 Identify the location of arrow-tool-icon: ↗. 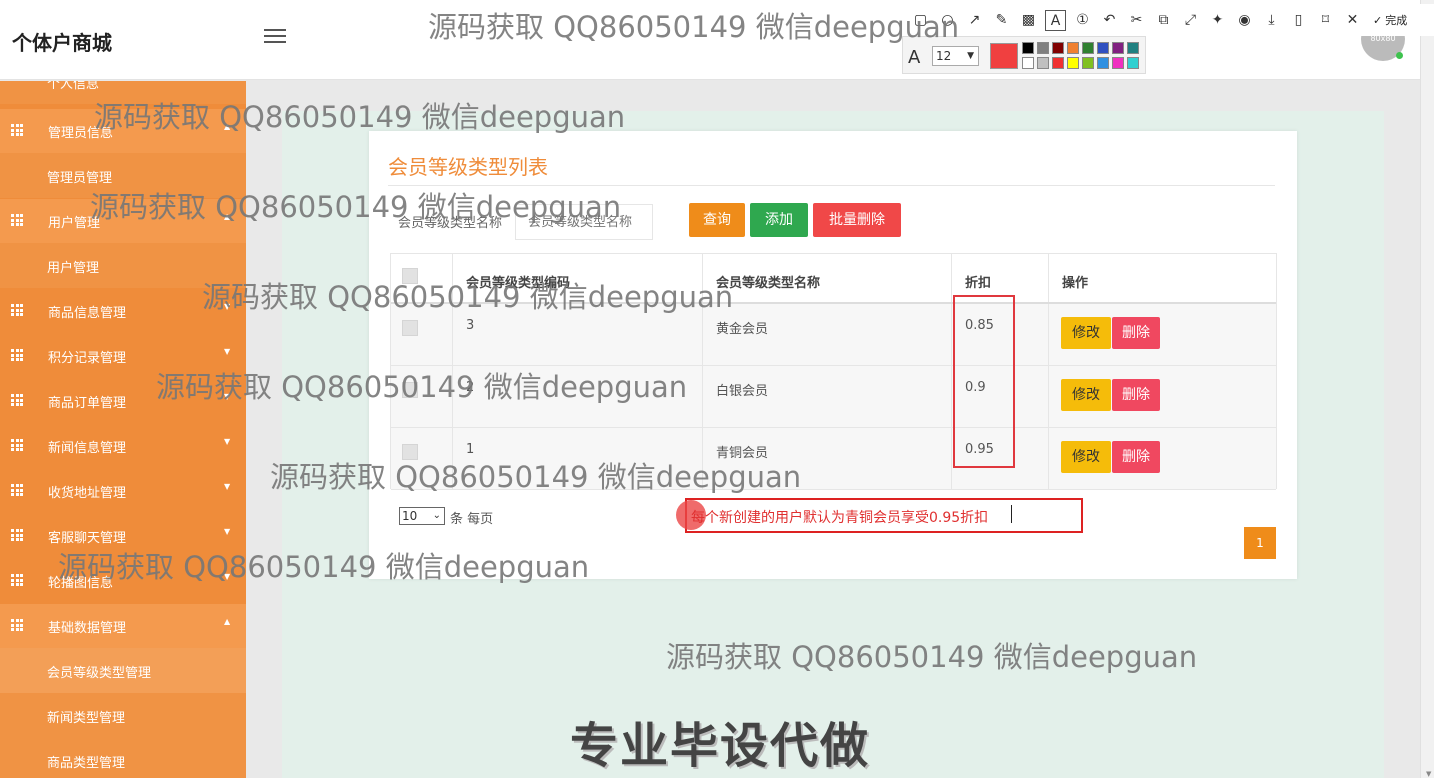
(974, 20).